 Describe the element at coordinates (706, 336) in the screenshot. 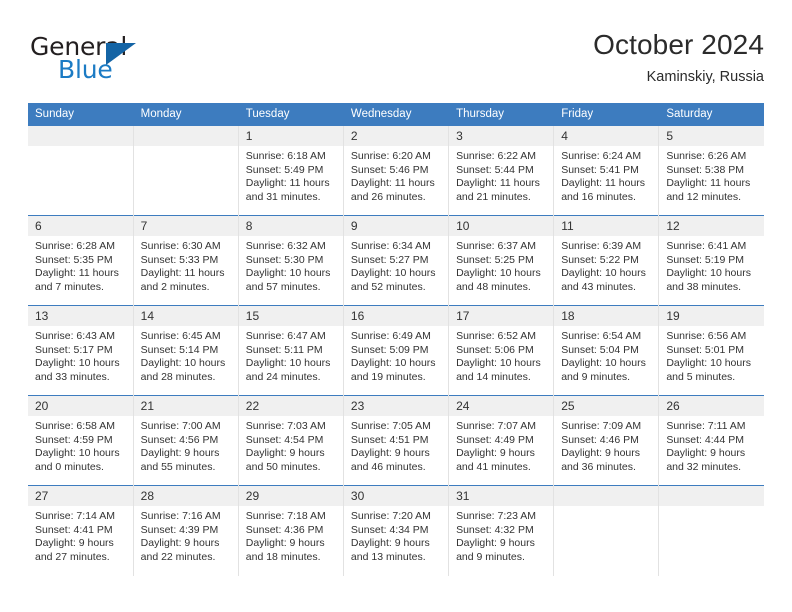

I see `sunrise-text: Sunrise: 6:56 AM` at that location.